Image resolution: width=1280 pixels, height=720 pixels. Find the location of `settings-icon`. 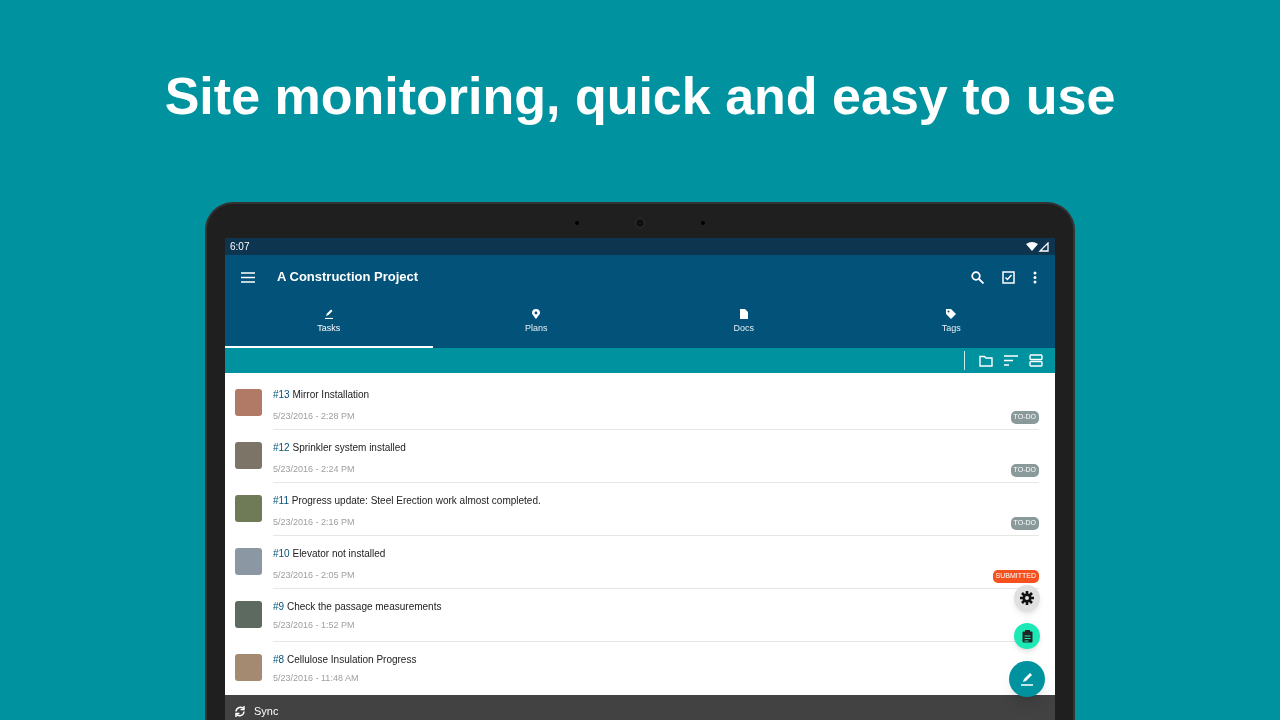

settings-icon is located at coordinates (1027, 598).